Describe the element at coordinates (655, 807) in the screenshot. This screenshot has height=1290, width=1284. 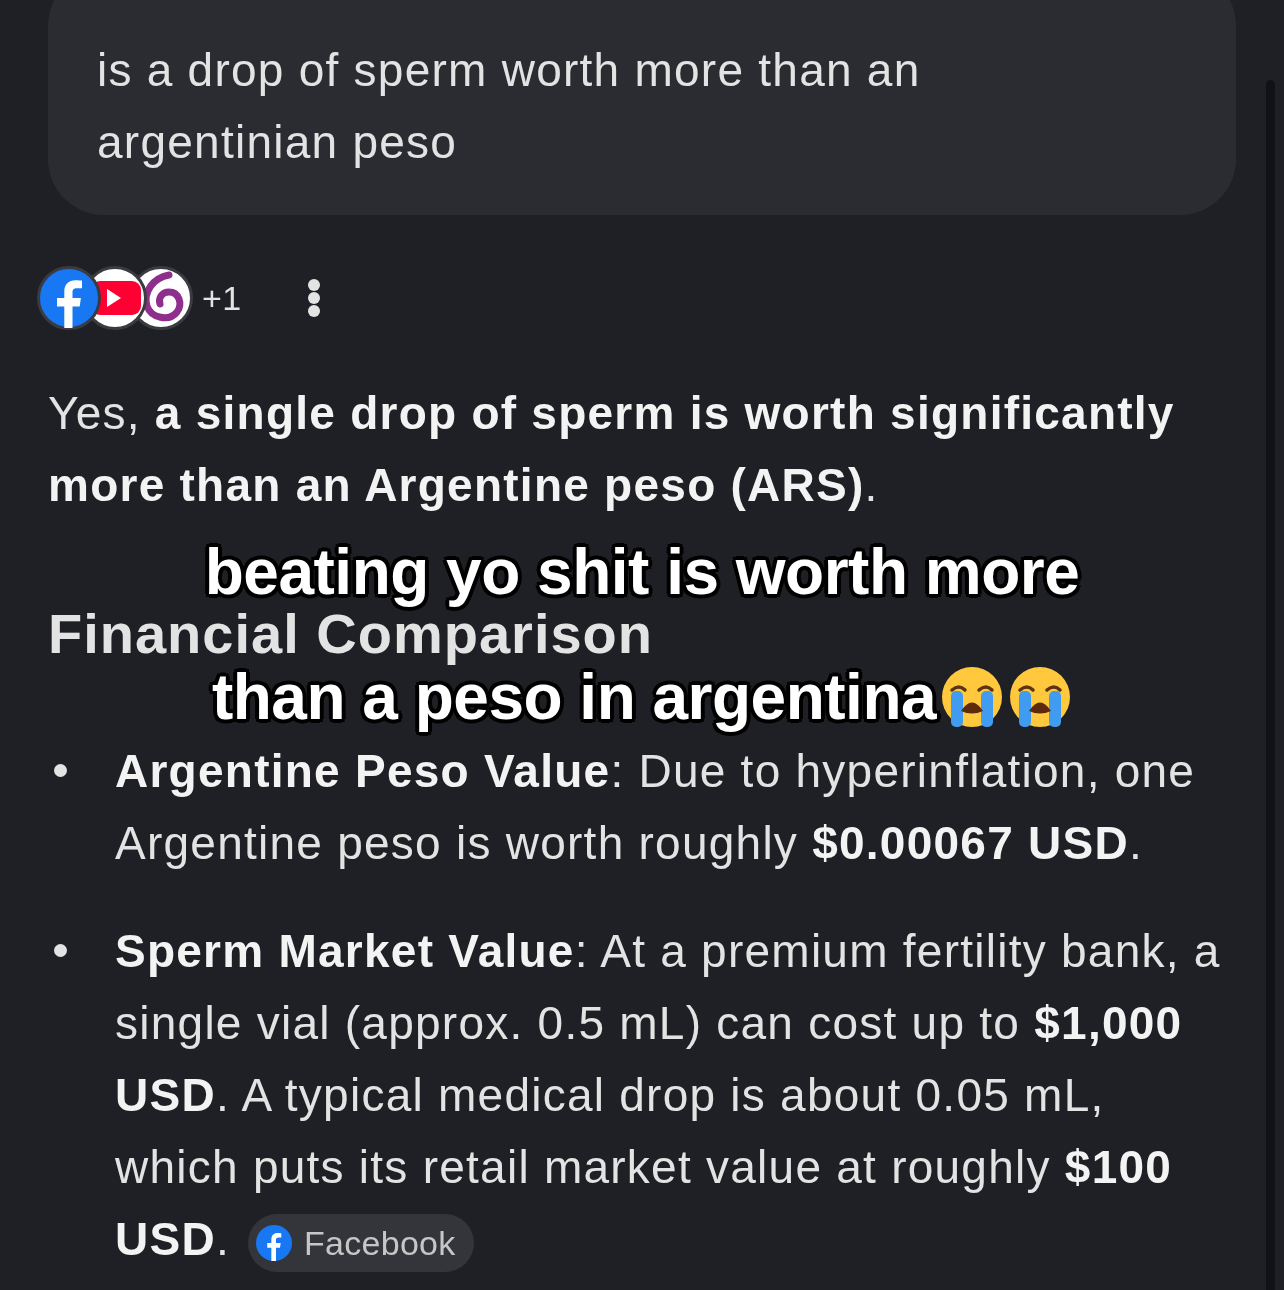
I see `bullet-text: Argentine Peso Value: Due to hyperinflation, one Argentine peso is worth roughly $0.00067 USD.` at that location.